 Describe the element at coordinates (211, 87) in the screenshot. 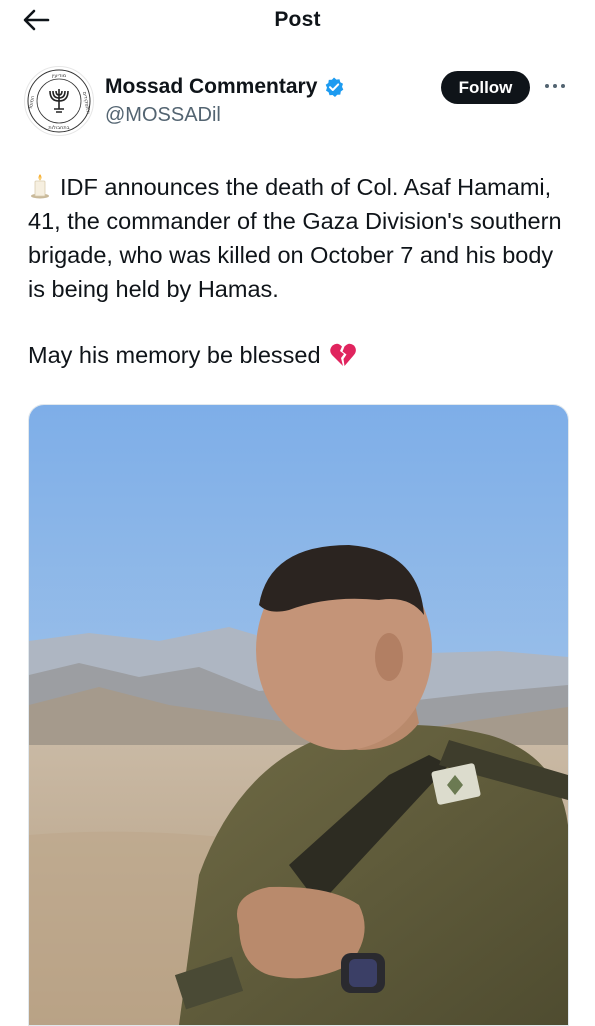

I see `author-name: Mossad Commentary` at that location.